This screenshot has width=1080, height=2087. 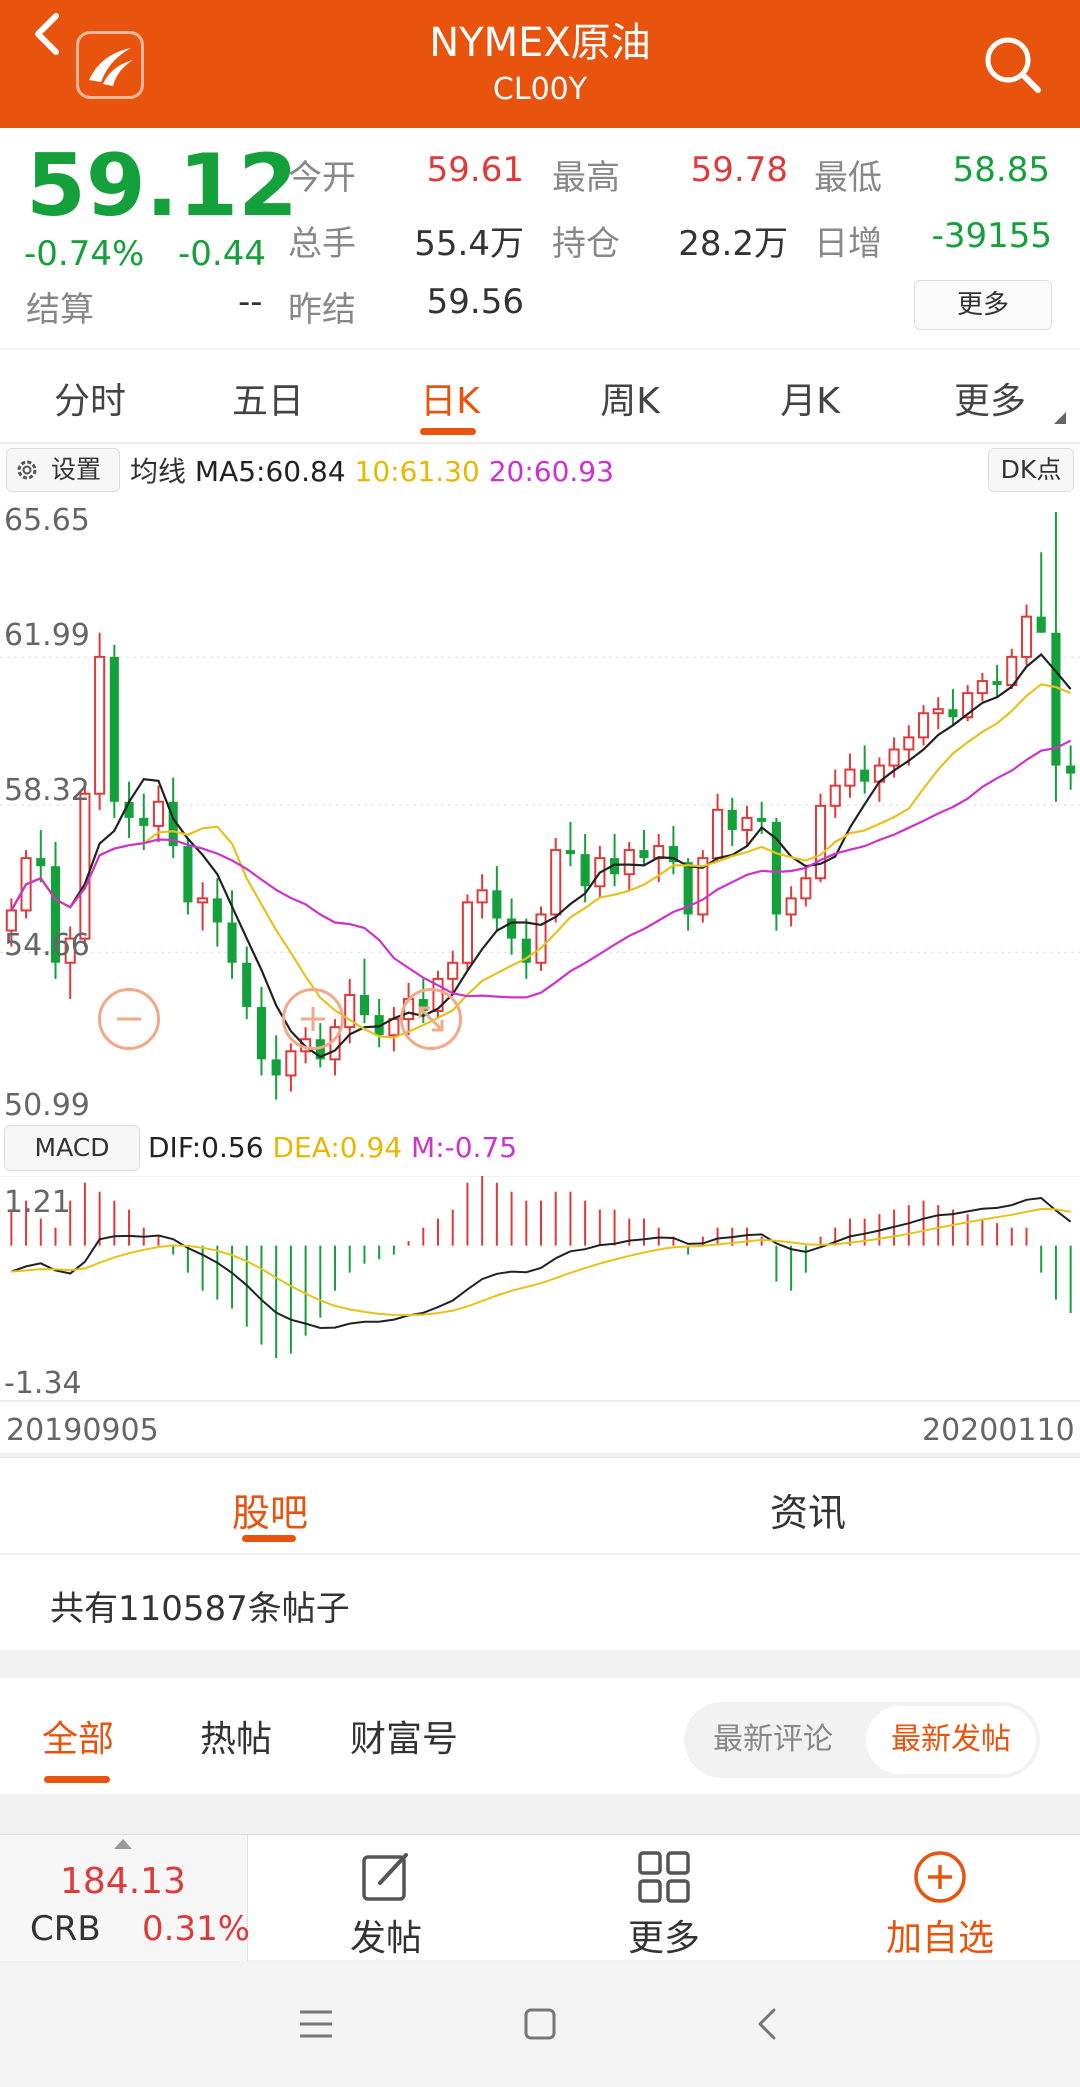 I want to click on stat-label-daily-change: 日增, so click(x=848, y=244).